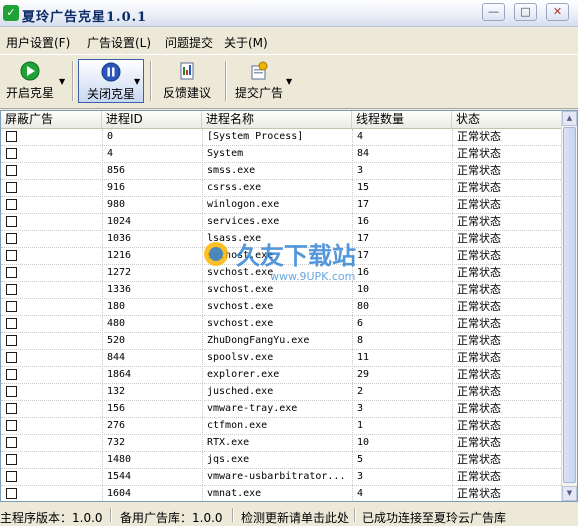 This screenshot has height=526, width=578. I want to click on table-row: 980 winlogon.exe 17 正常状态, so click(282, 205).